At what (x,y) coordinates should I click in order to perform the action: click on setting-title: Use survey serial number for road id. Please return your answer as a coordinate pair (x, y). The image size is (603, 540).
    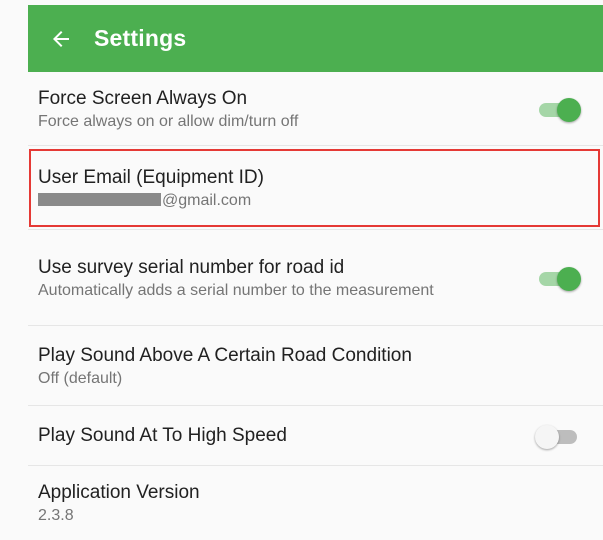
    Looking at the image, I should click on (191, 267).